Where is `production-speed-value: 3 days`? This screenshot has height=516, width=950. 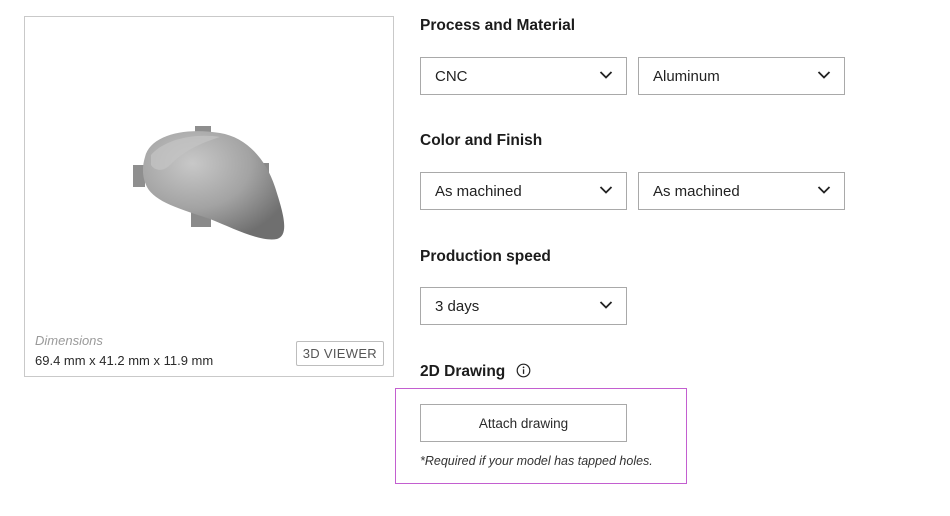 production-speed-value: 3 days is located at coordinates (457, 306).